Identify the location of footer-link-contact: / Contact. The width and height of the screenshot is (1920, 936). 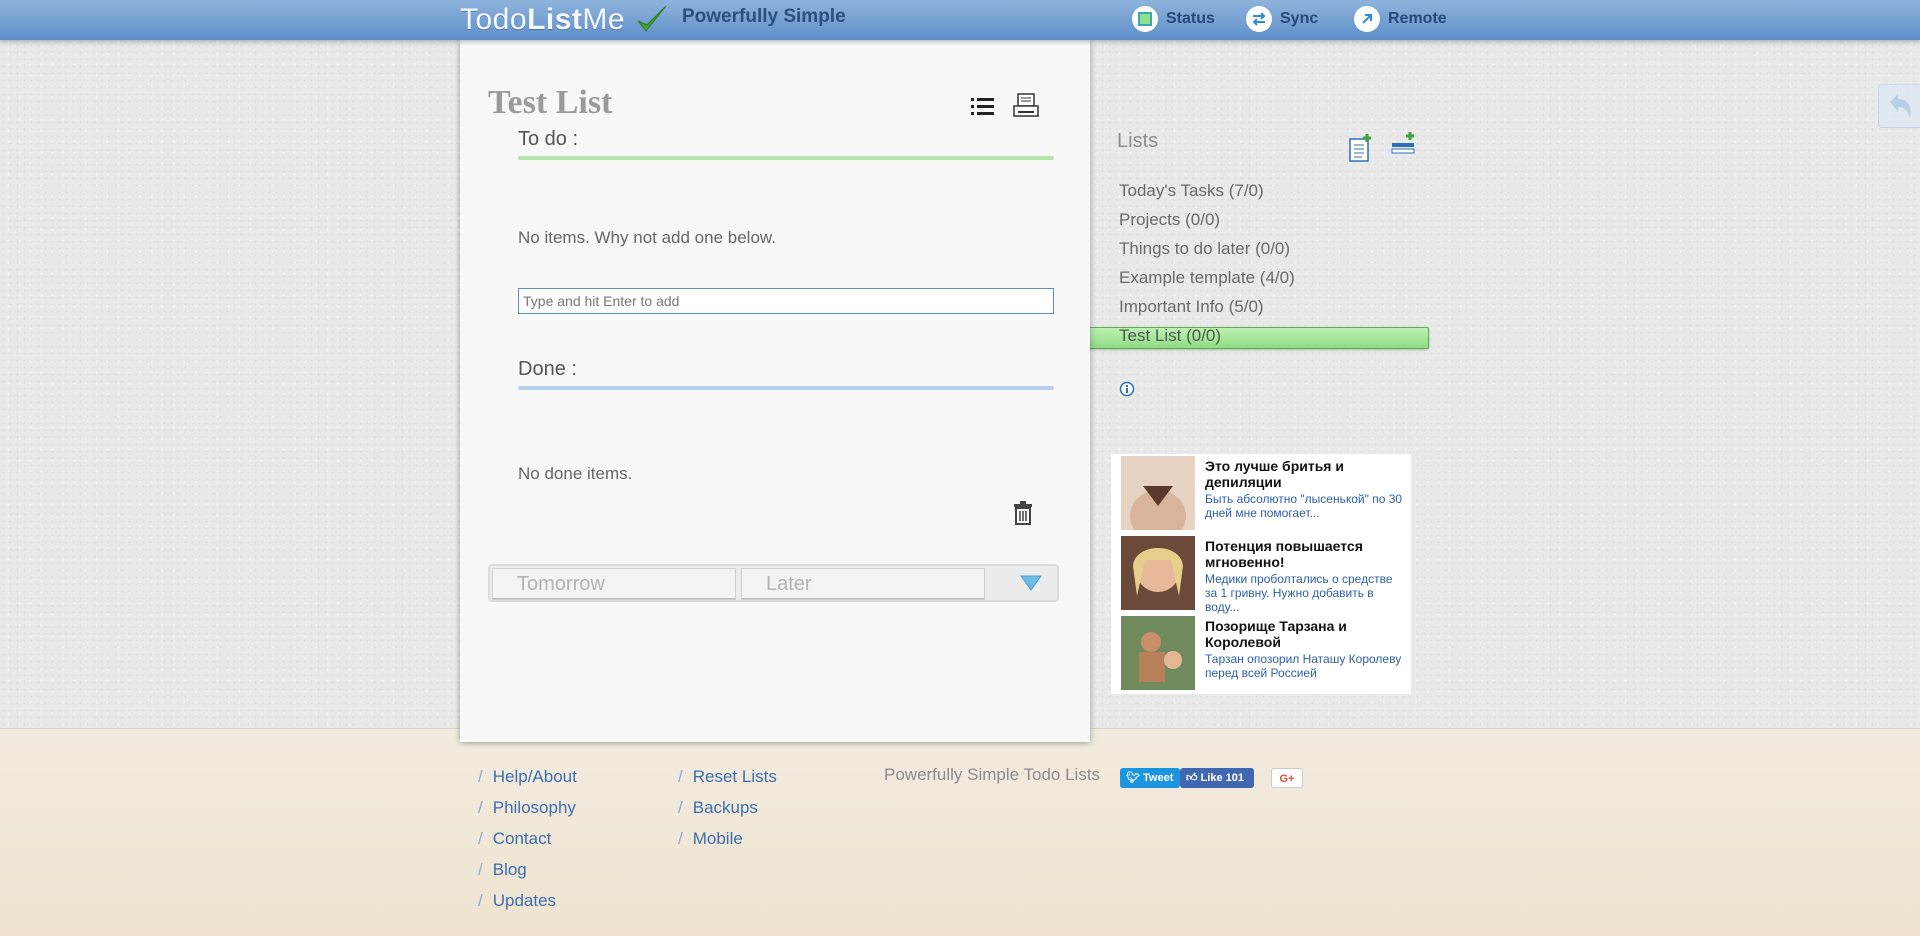
(514, 839).